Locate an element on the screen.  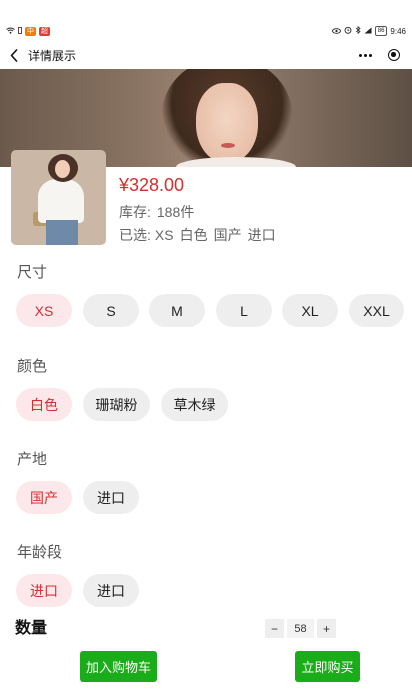
color-option-white: 白色 is located at coordinates (44, 404).